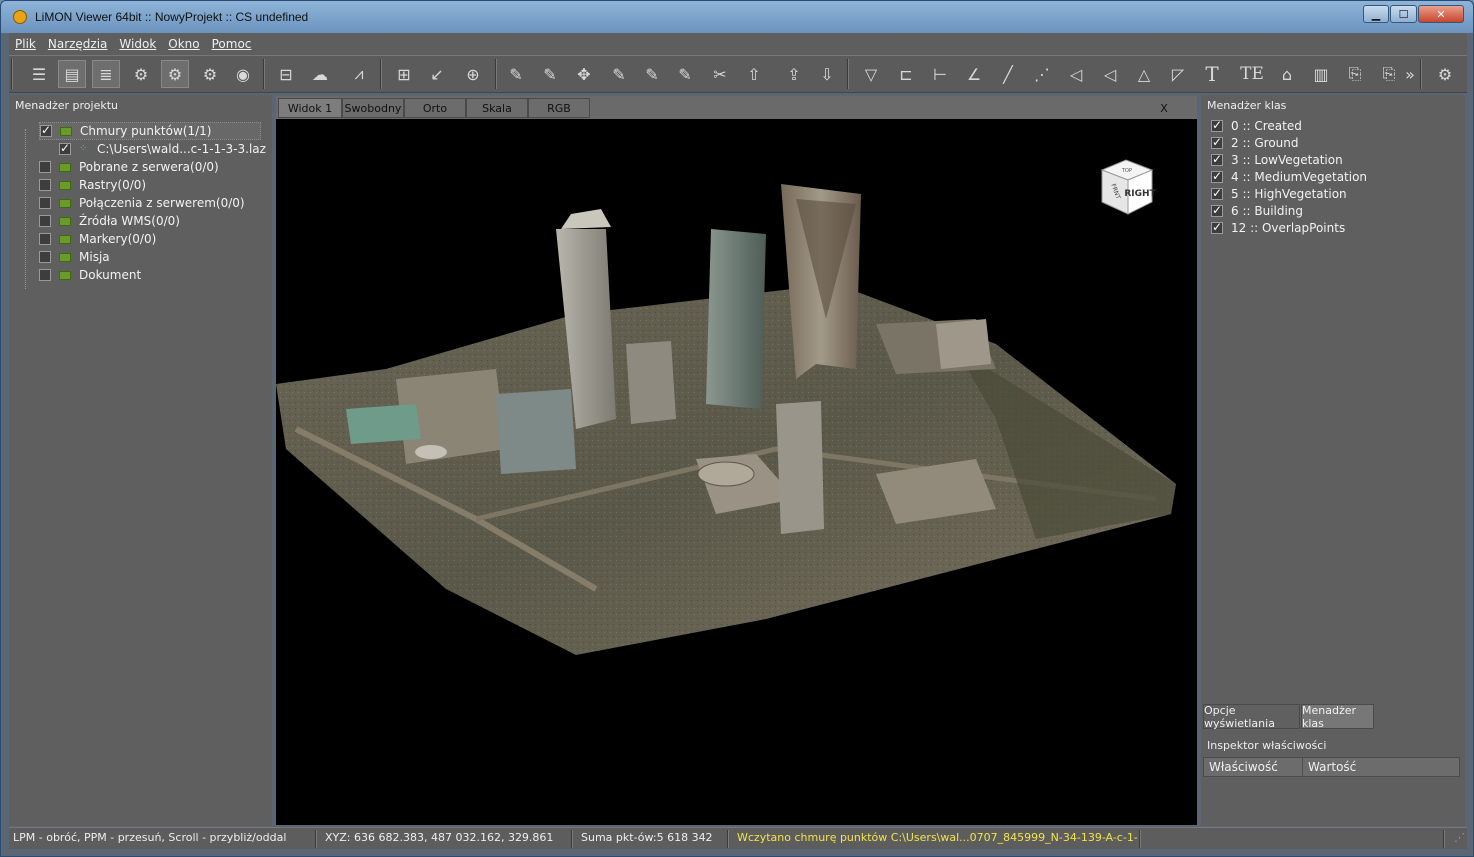 The width and height of the screenshot is (1474, 857). Describe the element at coordinates (754, 74) in the screenshot. I see `point-up-icon: ⇧` at that location.